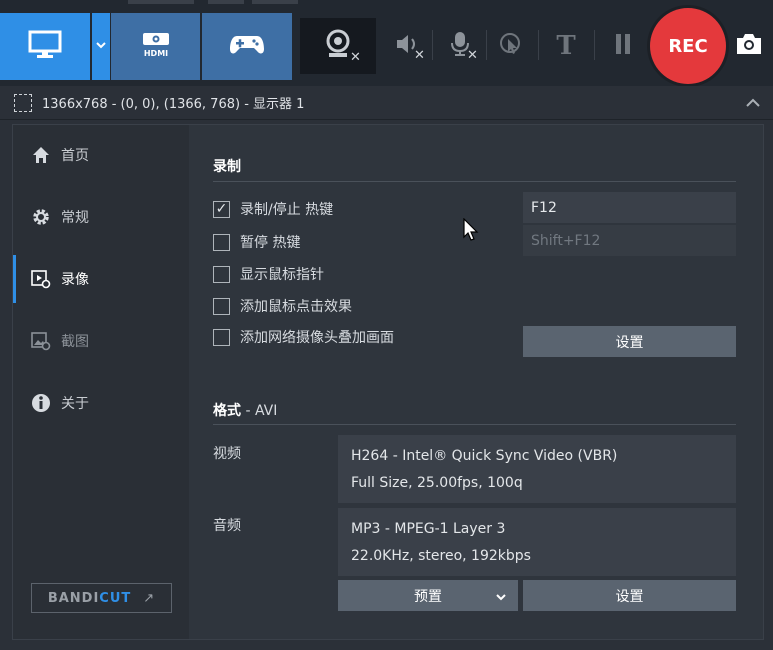 The height and width of the screenshot is (650, 773). I want to click on capture-target-text: 1366x768 - (0, 0), (1366, 768) - 显示器 1, so click(173, 104).